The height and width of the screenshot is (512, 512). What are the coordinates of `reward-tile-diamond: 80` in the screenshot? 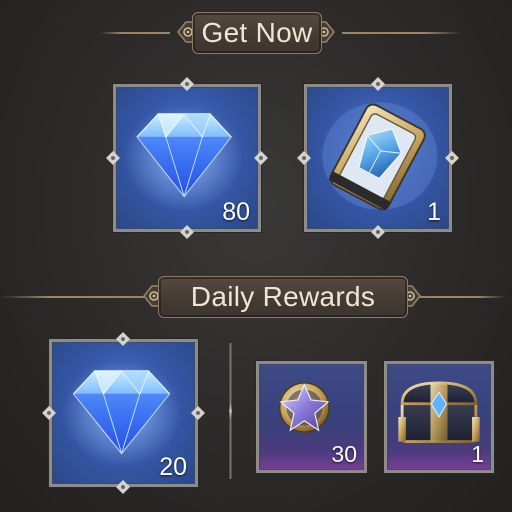 It's located at (187, 158).